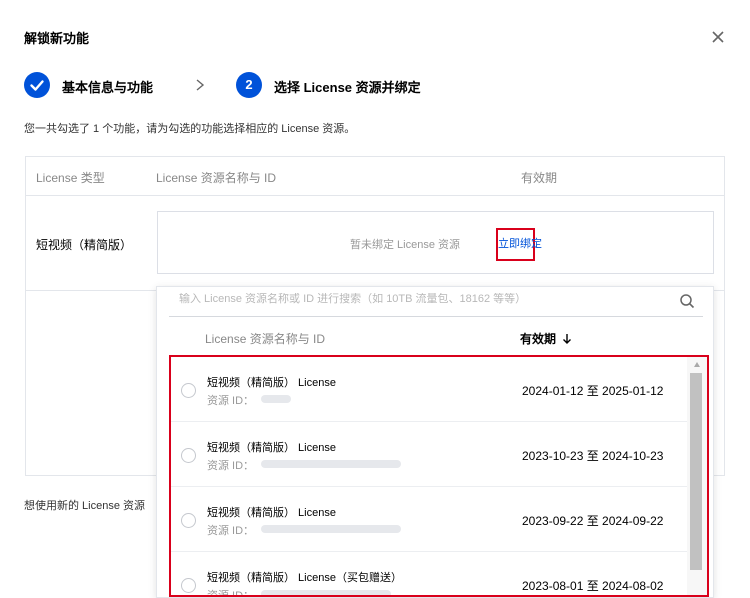 The width and height of the screenshot is (750, 598). I want to click on license-type-cell: 短视频（精简版）, so click(84, 245).